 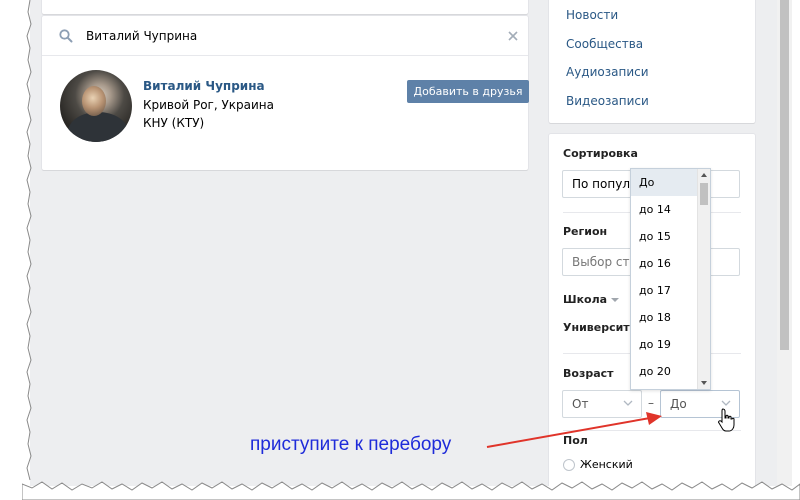 What do you see at coordinates (411, 490) in the screenshot?
I see `torn-edge-bottom` at bounding box center [411, 490].